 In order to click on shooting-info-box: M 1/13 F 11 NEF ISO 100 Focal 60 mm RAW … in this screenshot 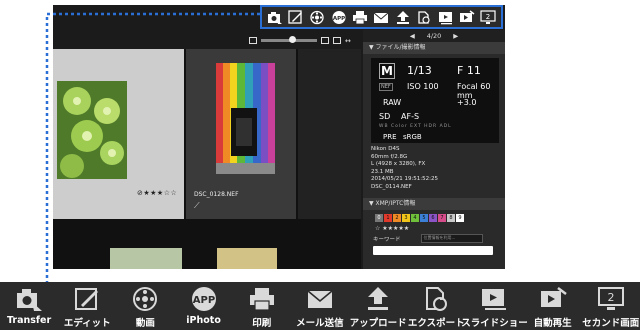, I will do `click(435, 100)`.